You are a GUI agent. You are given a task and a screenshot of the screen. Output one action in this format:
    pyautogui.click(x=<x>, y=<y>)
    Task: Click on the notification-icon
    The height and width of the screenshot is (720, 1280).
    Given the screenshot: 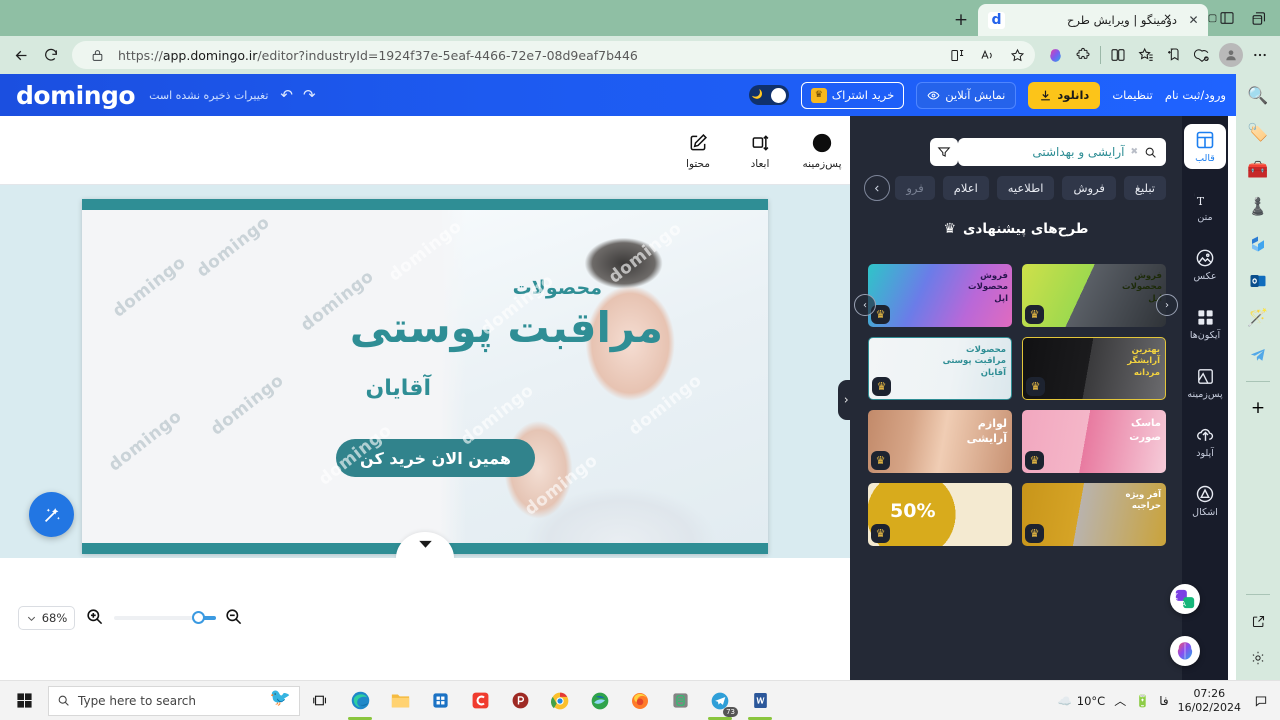 What is the action you would take?
    pyautogui.click(x=1261, y=701)
    